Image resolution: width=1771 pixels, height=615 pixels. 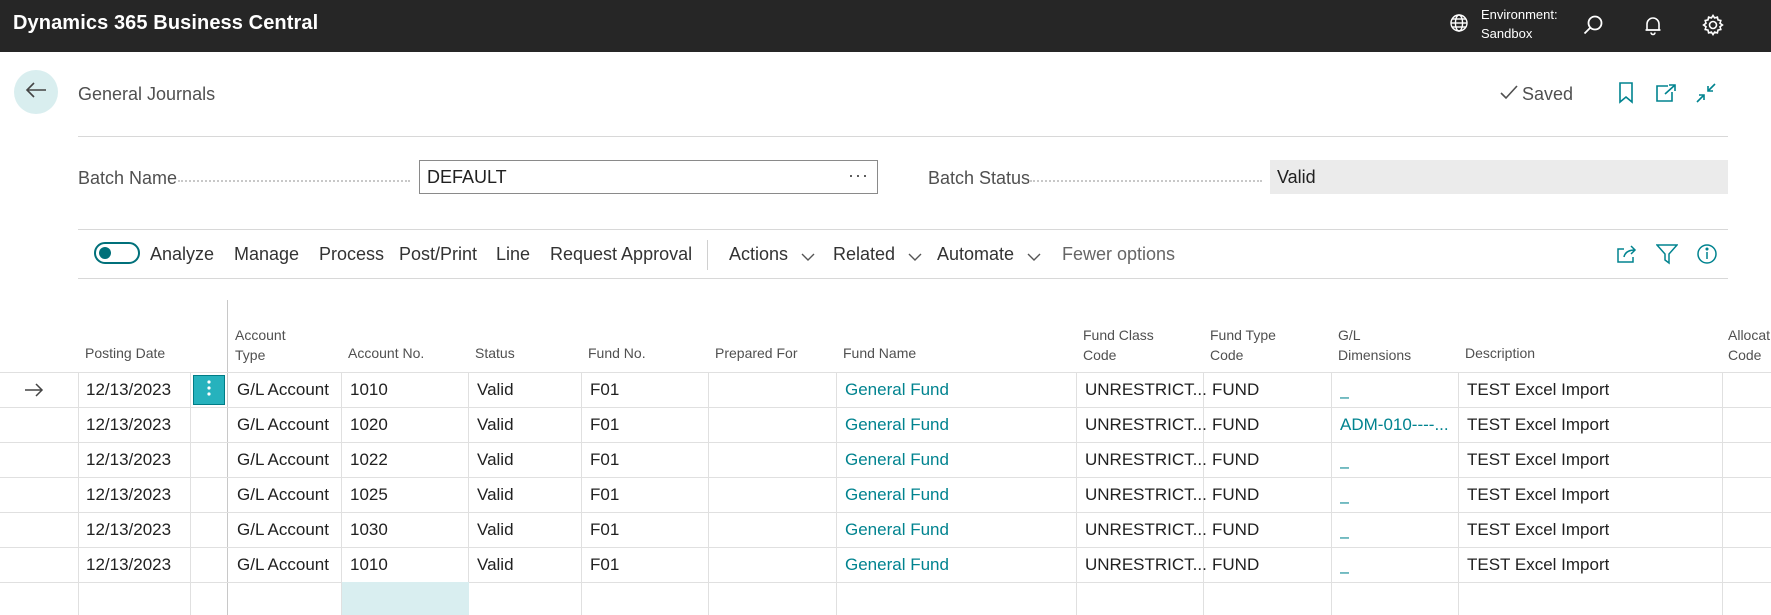 What do you see at coordinates (885, 598) in the screenshot?
I see `new-line-row` at bounding box center [885, 598].